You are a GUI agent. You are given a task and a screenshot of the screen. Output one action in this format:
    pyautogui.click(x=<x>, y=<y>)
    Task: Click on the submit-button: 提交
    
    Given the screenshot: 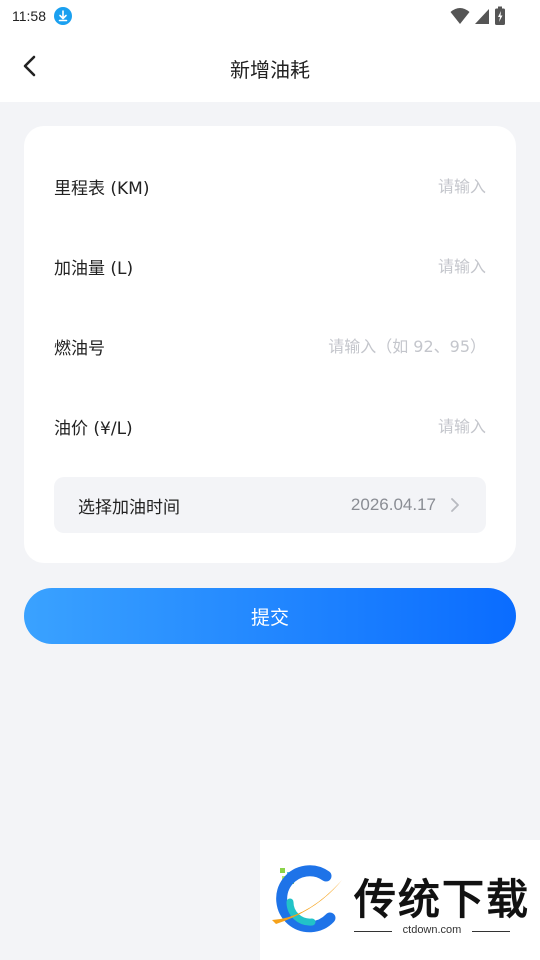 What is the action you would take?
    pyautogui.click(x=270, y=616)
    